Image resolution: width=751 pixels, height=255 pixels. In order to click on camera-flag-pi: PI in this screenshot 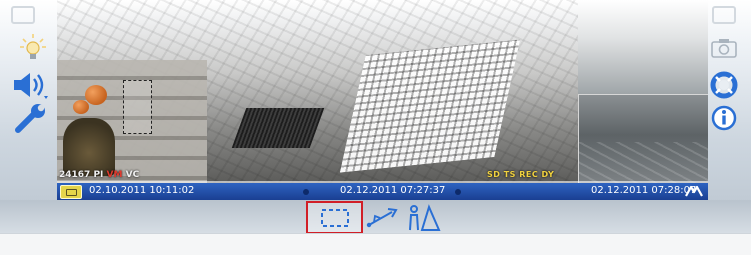, I will do `click(98, 175)`.